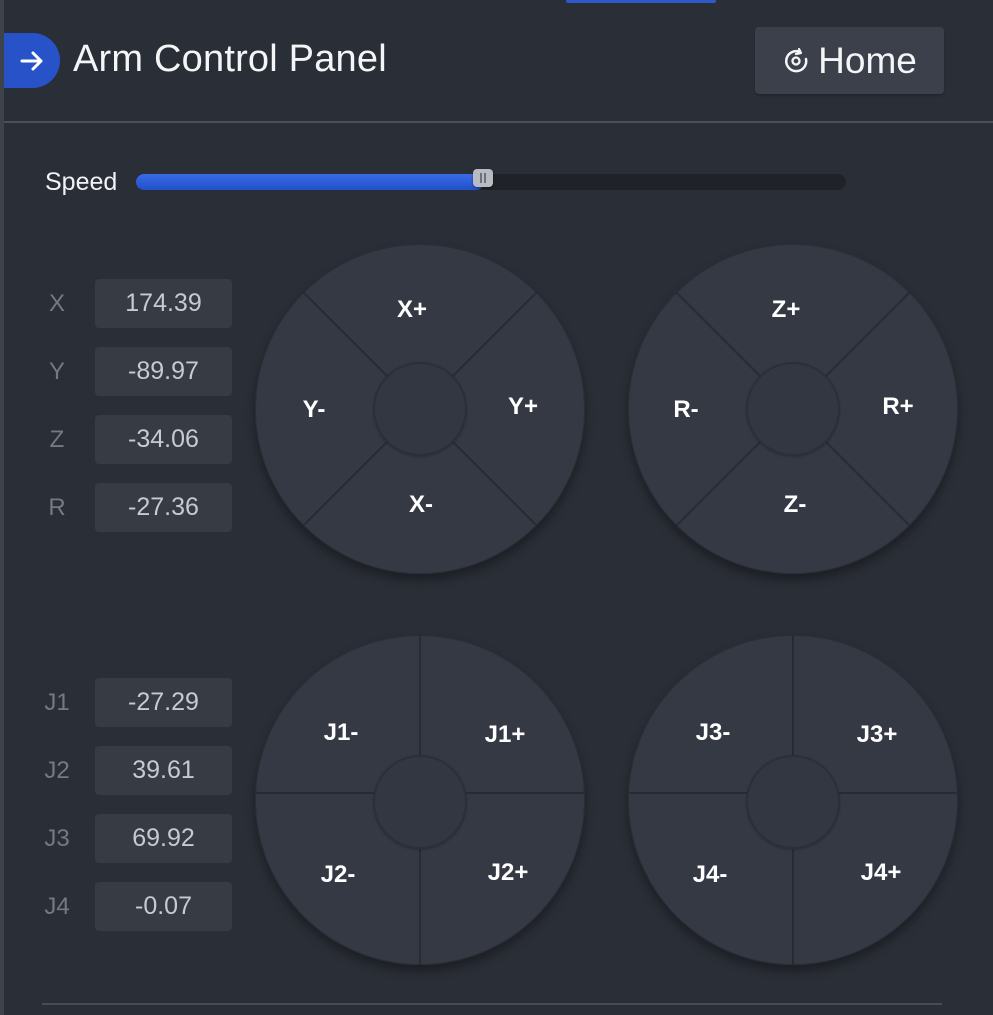 This screenshot has height=1015, width=993. Describe the element at coordinates (57, 507) in the screenshot. I see `coord-label-r: R` at that location.